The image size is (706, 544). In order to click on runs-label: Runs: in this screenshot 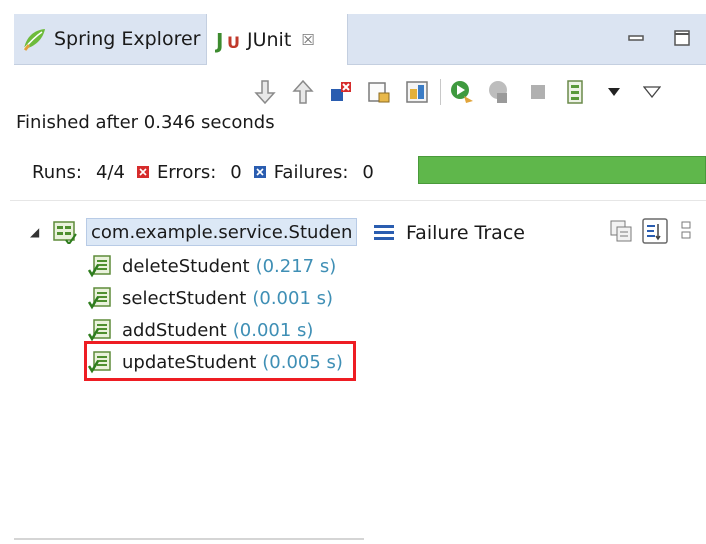, I will do `click(57, 172)`.